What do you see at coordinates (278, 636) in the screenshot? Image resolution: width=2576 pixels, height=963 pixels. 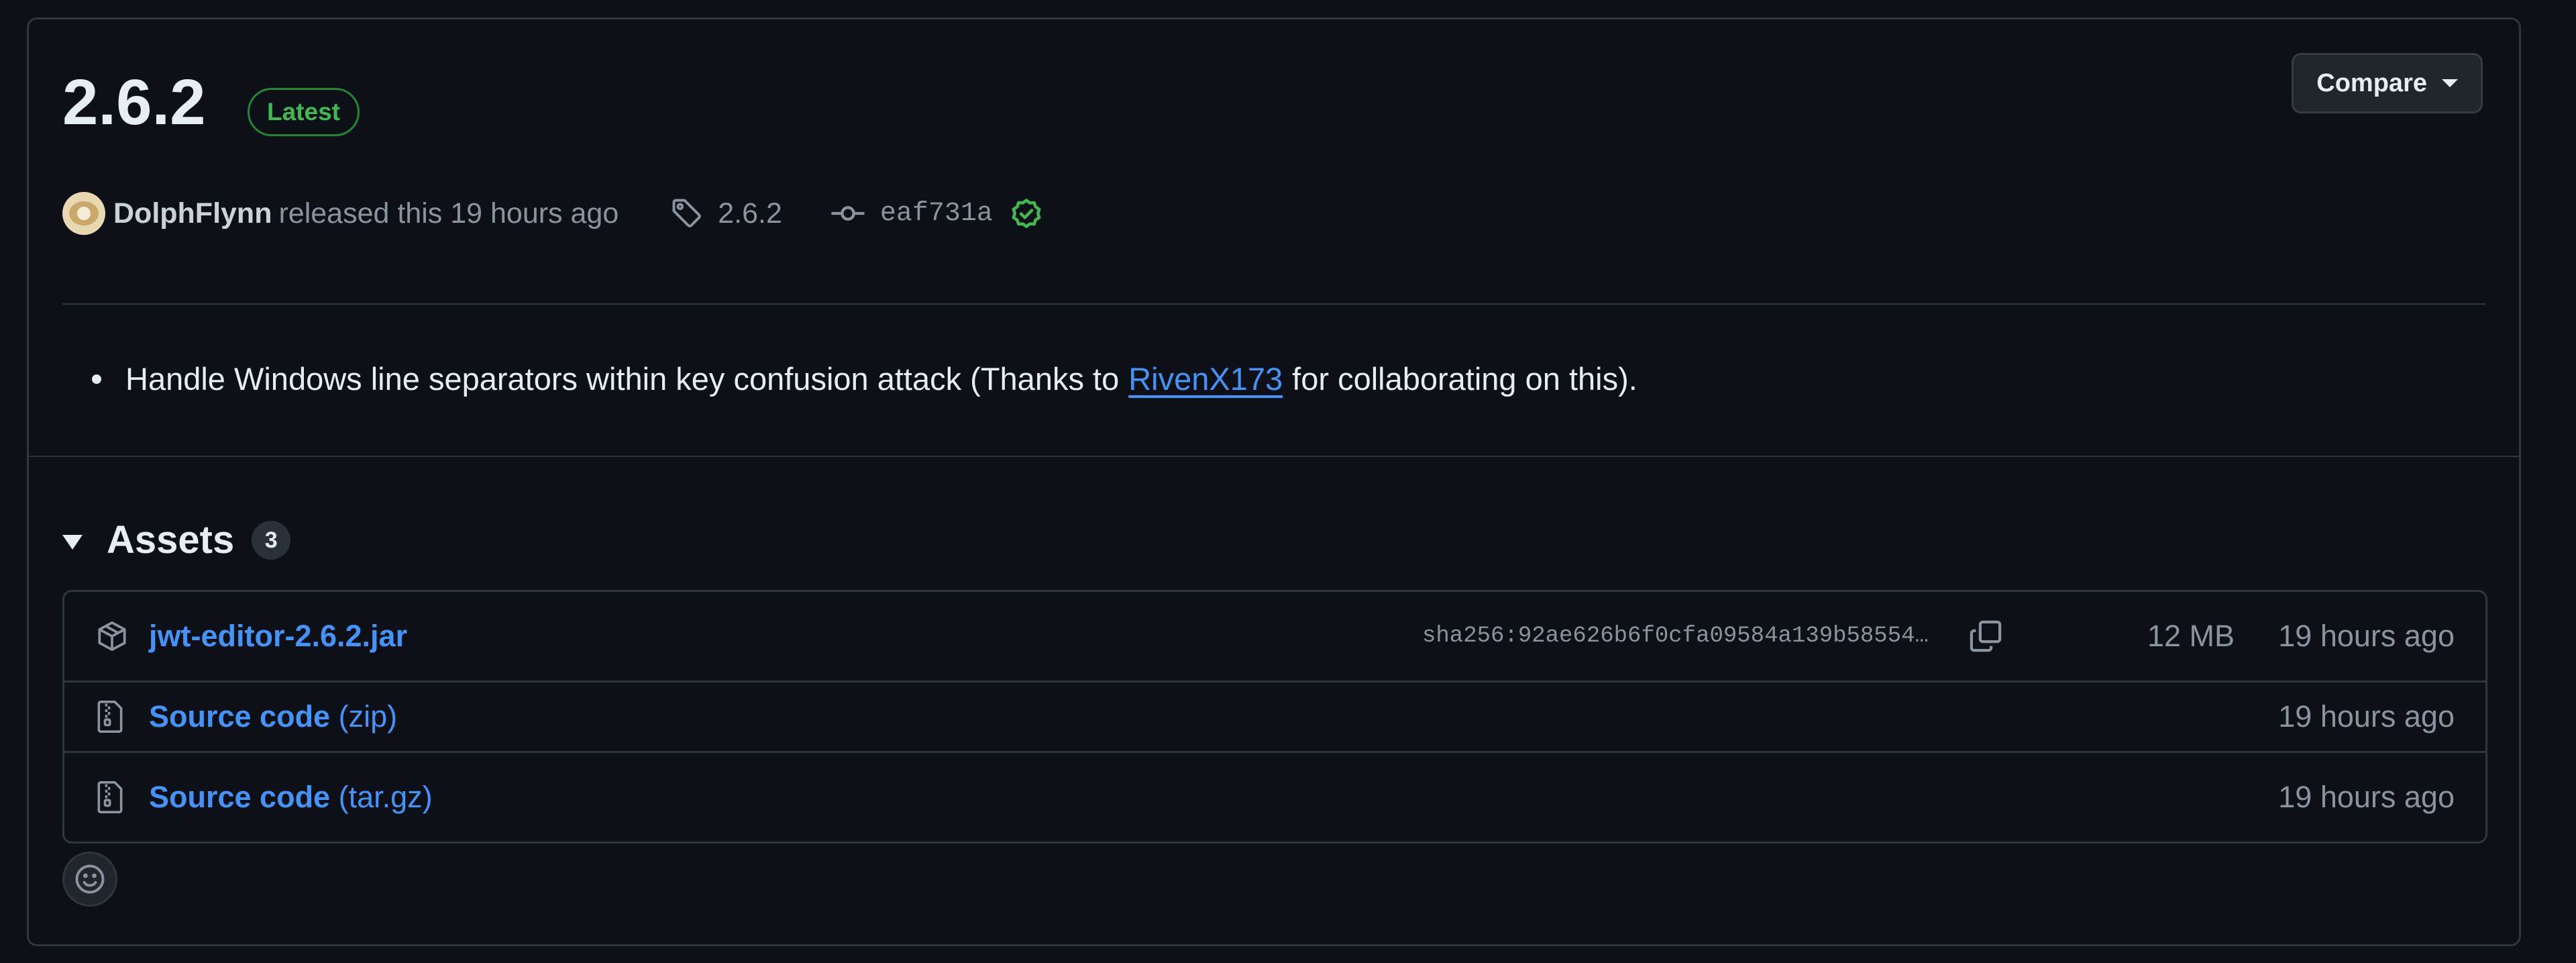 I see `asset-name-link: jwt-editor-2.6.2.jar` at bounding box center [278, 636].